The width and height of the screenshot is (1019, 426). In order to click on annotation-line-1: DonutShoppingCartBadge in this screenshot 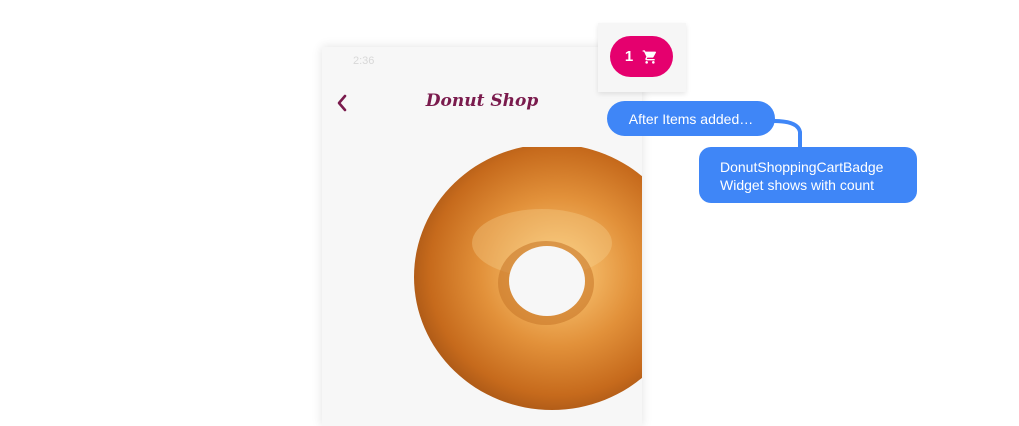, I will do `click(802, 167)`.